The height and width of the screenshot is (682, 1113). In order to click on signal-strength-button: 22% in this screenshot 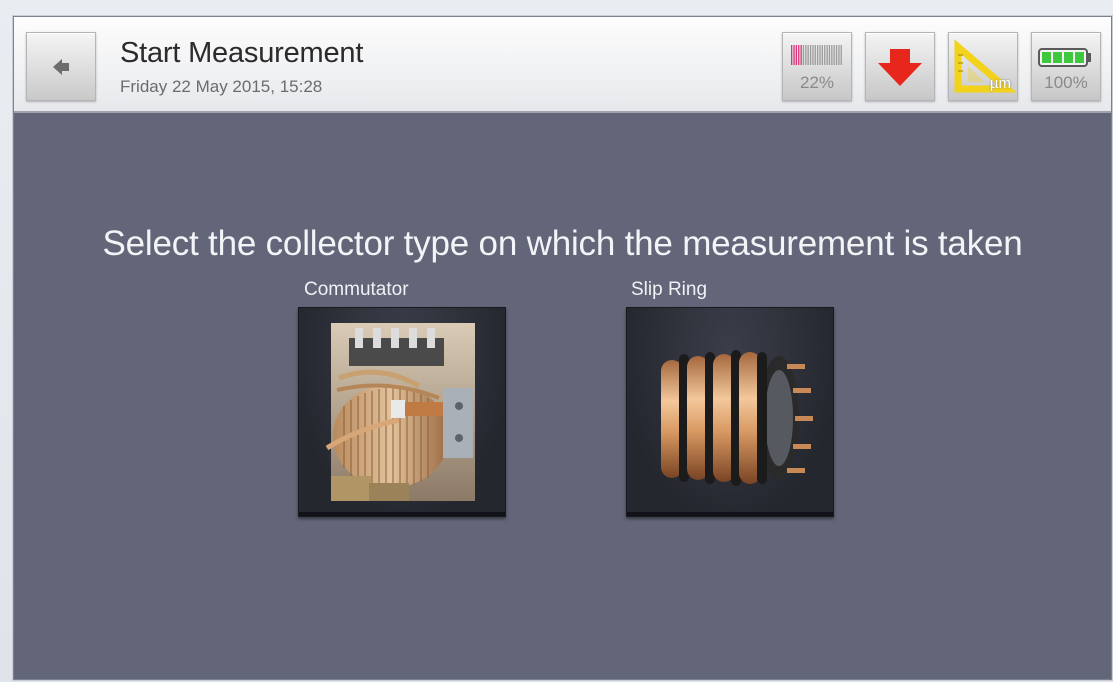, I will do `click(817, 66)`.